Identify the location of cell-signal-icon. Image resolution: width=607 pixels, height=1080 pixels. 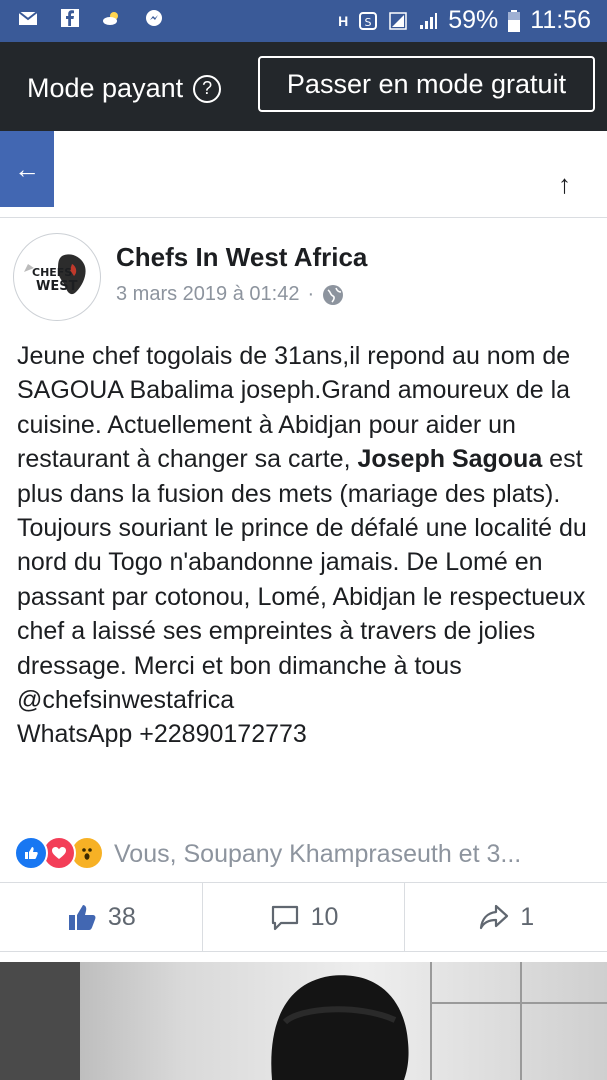
(429, 20).